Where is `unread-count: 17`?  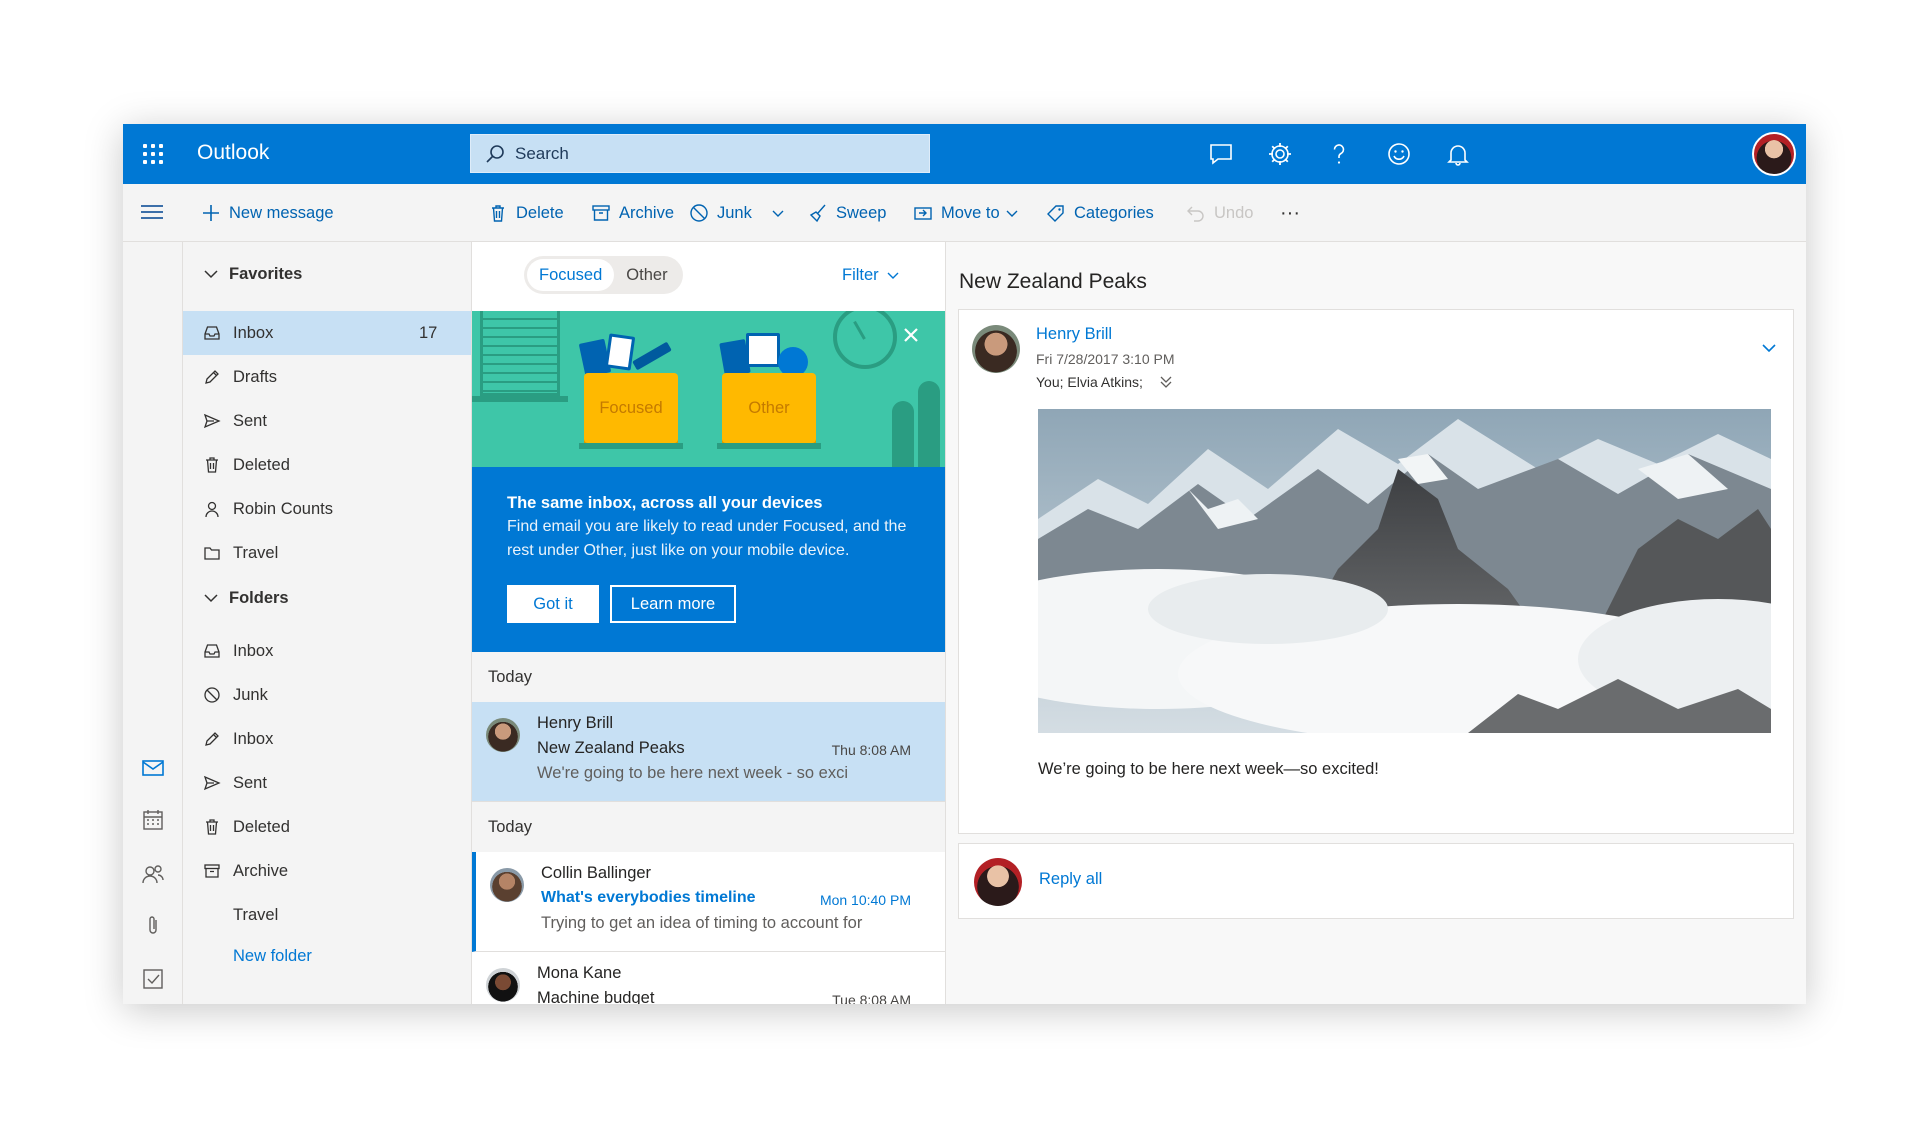
unread-count: 17 is located at coordinates (428, 332).